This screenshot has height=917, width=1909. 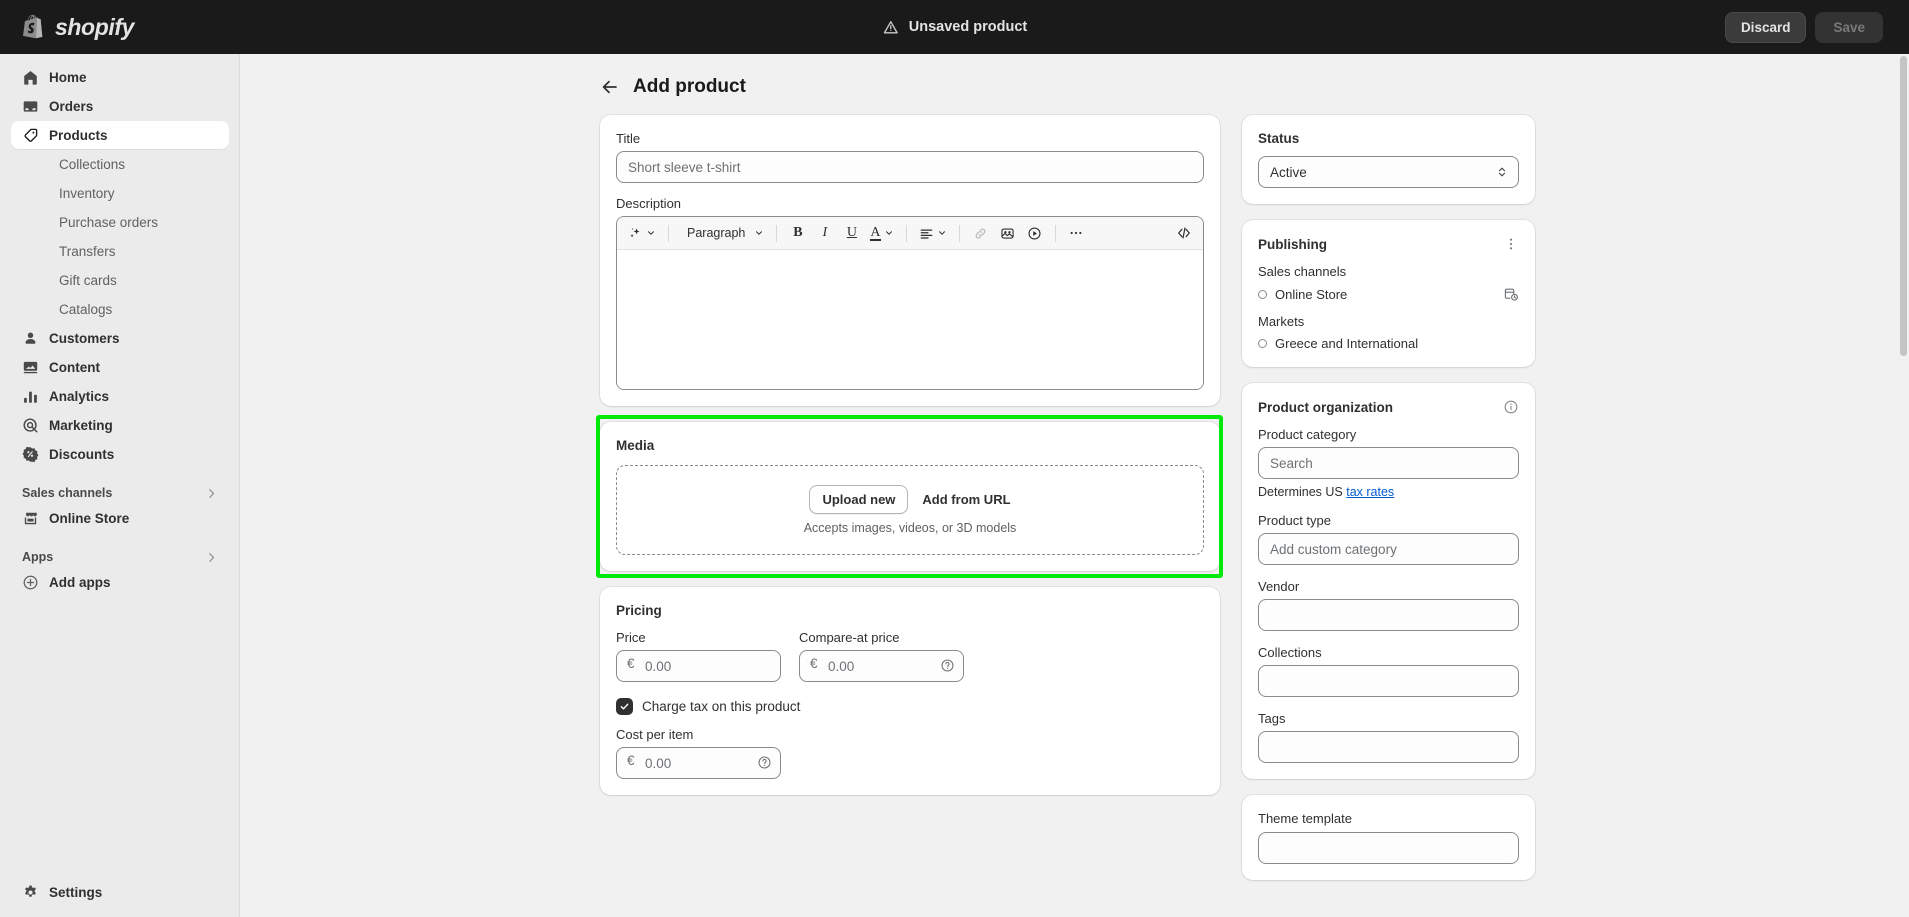 I want to click on gear-icon, so click(x=30, y=892).